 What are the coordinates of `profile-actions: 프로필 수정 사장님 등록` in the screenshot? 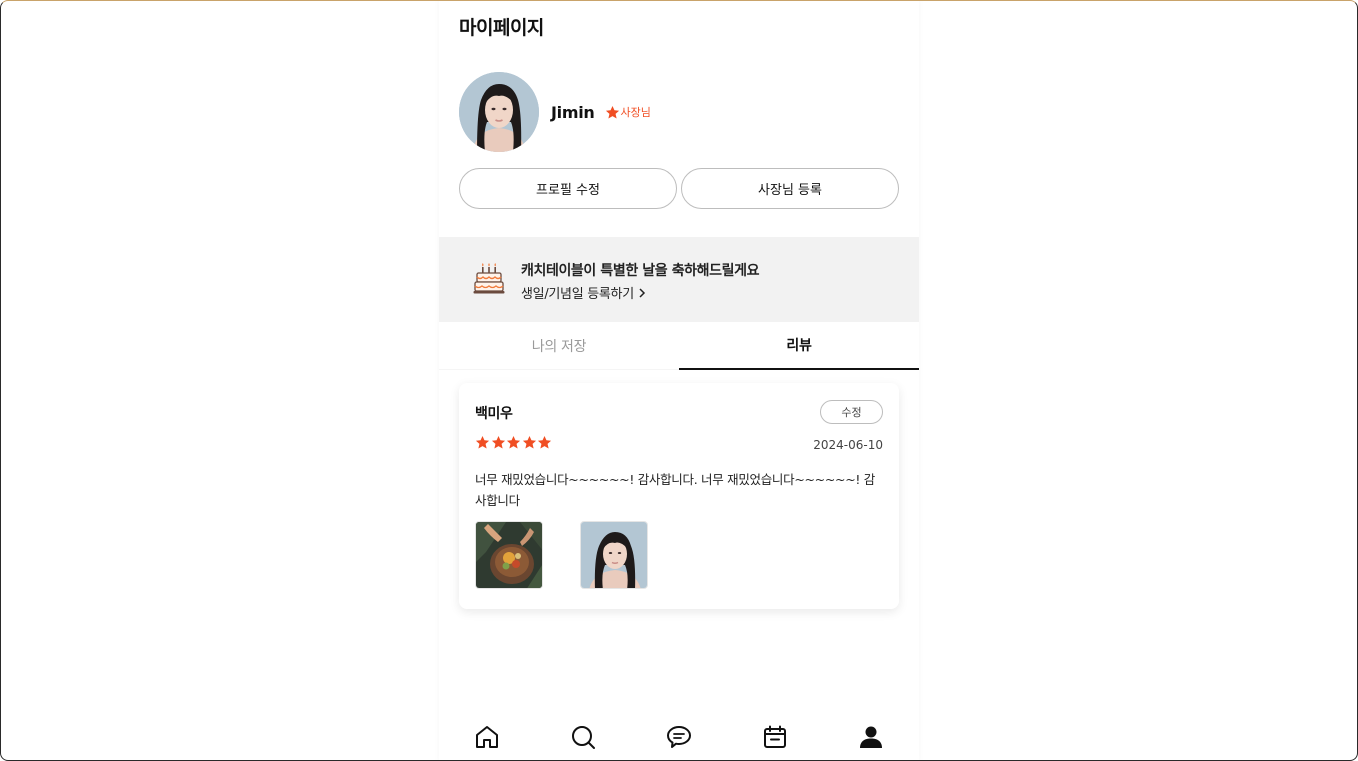 It's located at (679, 188).